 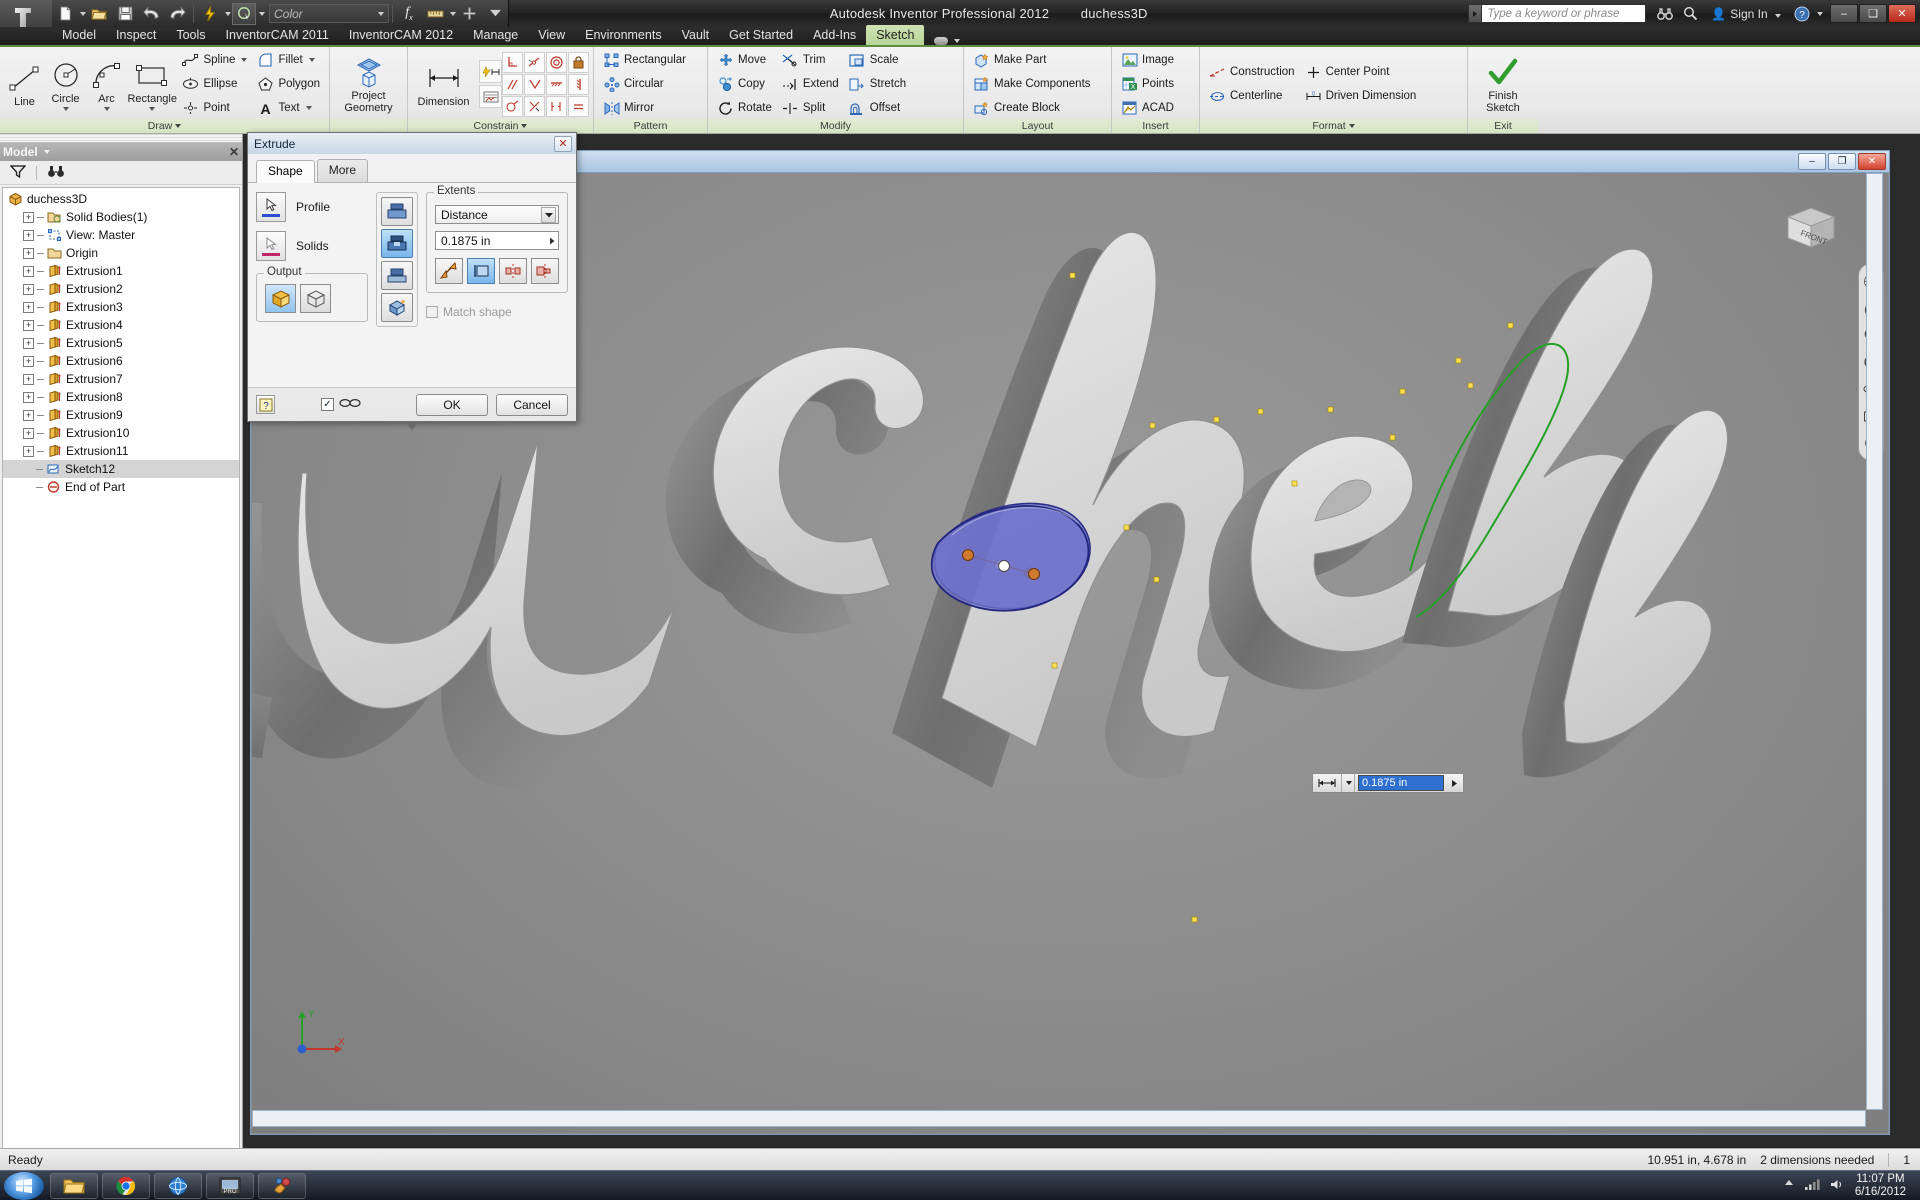 I want to click on rectangle-dropdown-icon, so click(x=152, y=109).